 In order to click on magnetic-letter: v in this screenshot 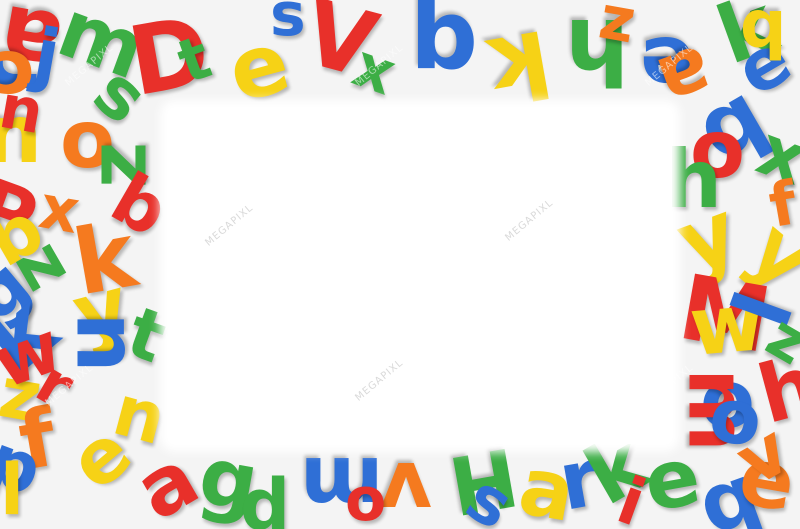, I will do `click(406, 486)`.